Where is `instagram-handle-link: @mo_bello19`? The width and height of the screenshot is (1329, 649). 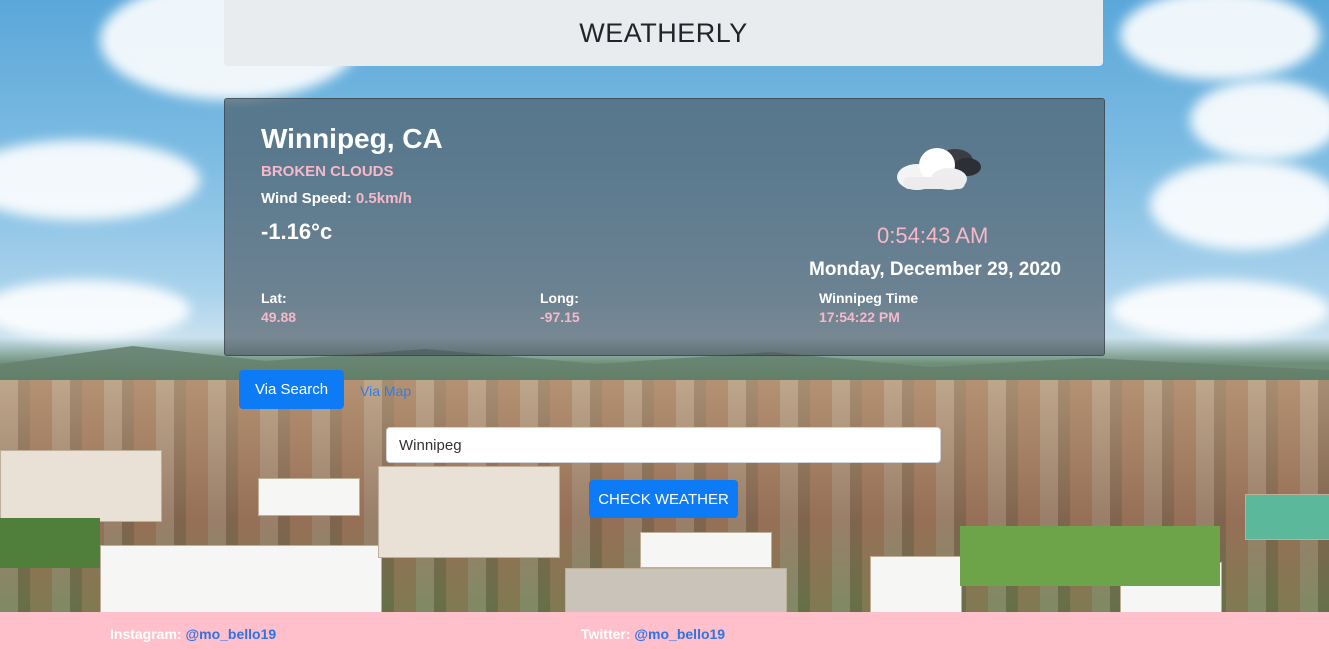
instagram-handle-link: @mo_bello19 is located at coordinates (230, 634).